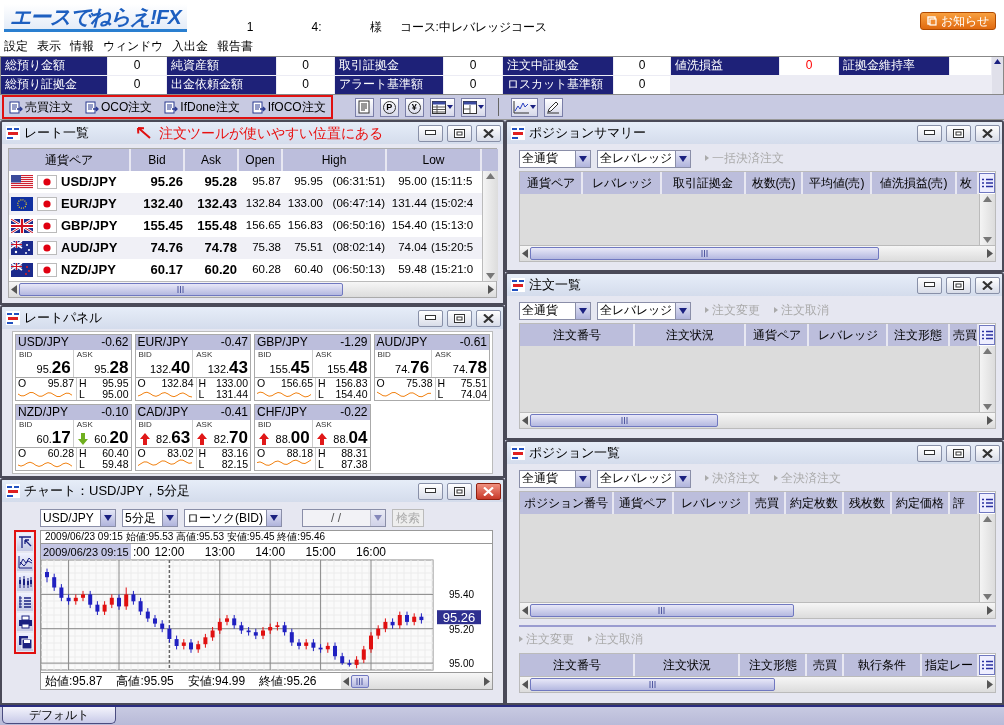  Describe the element at coordinates (115, 383) in the screenshot. I see `high-value: 95.95` at that location.